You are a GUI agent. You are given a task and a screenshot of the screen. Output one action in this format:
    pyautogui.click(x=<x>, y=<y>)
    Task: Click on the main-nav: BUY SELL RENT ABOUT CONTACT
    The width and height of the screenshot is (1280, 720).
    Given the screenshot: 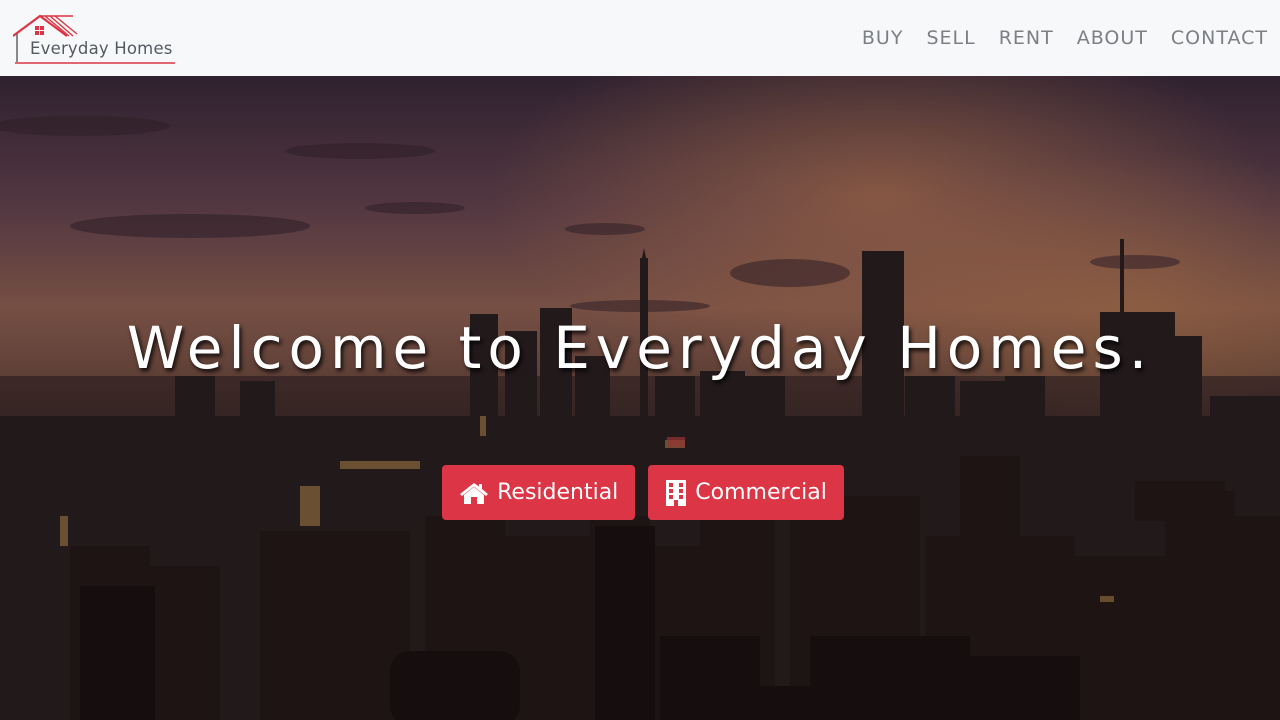 What is the action you would take?
    pyautogui.click(x=1065, y=38)
    